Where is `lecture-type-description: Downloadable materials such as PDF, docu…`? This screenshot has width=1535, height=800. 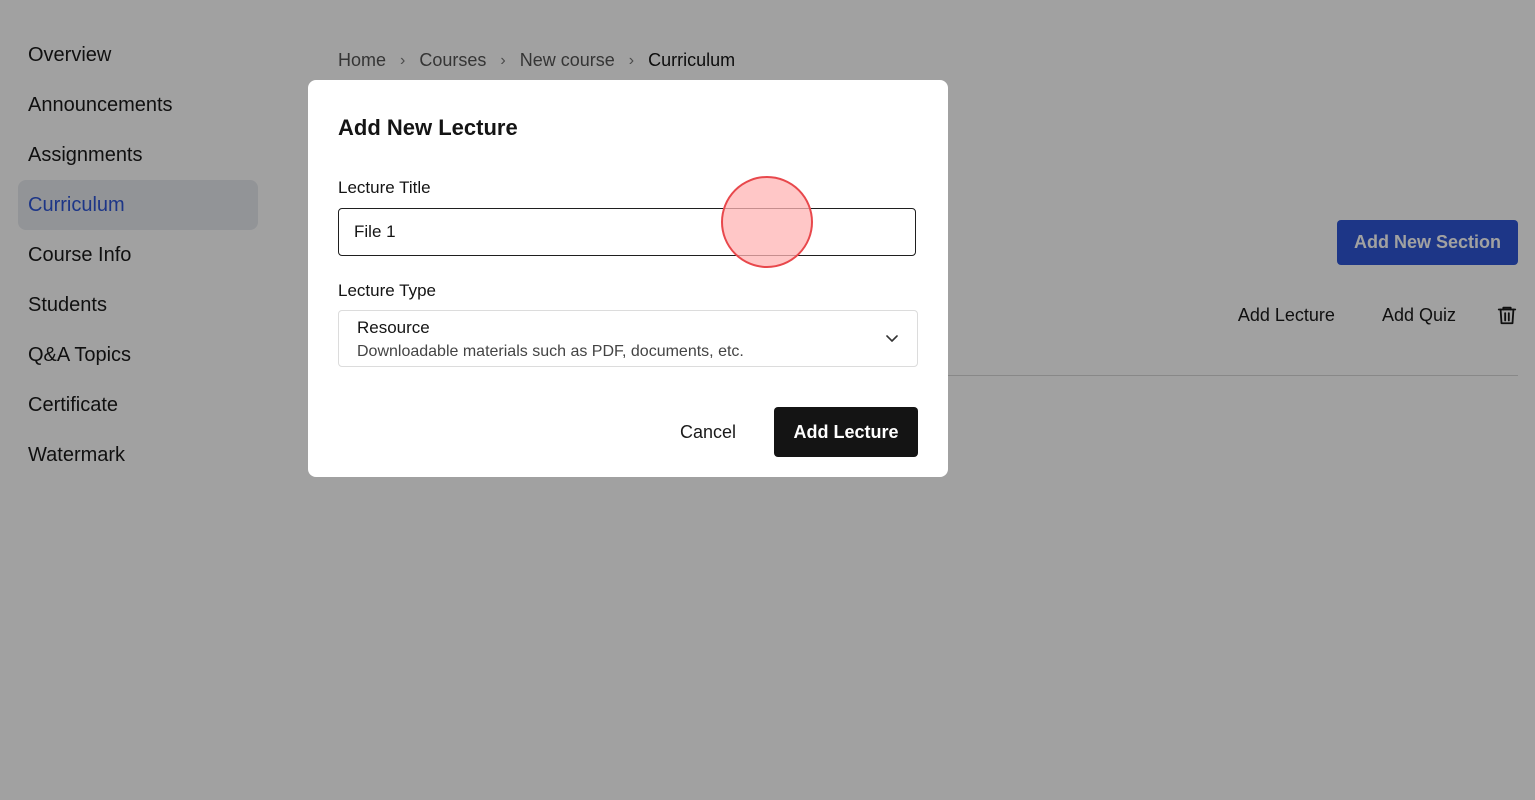 lecture-type-description: Downloadable materials such as PDF, docu… is located at coordinates (550, 351).